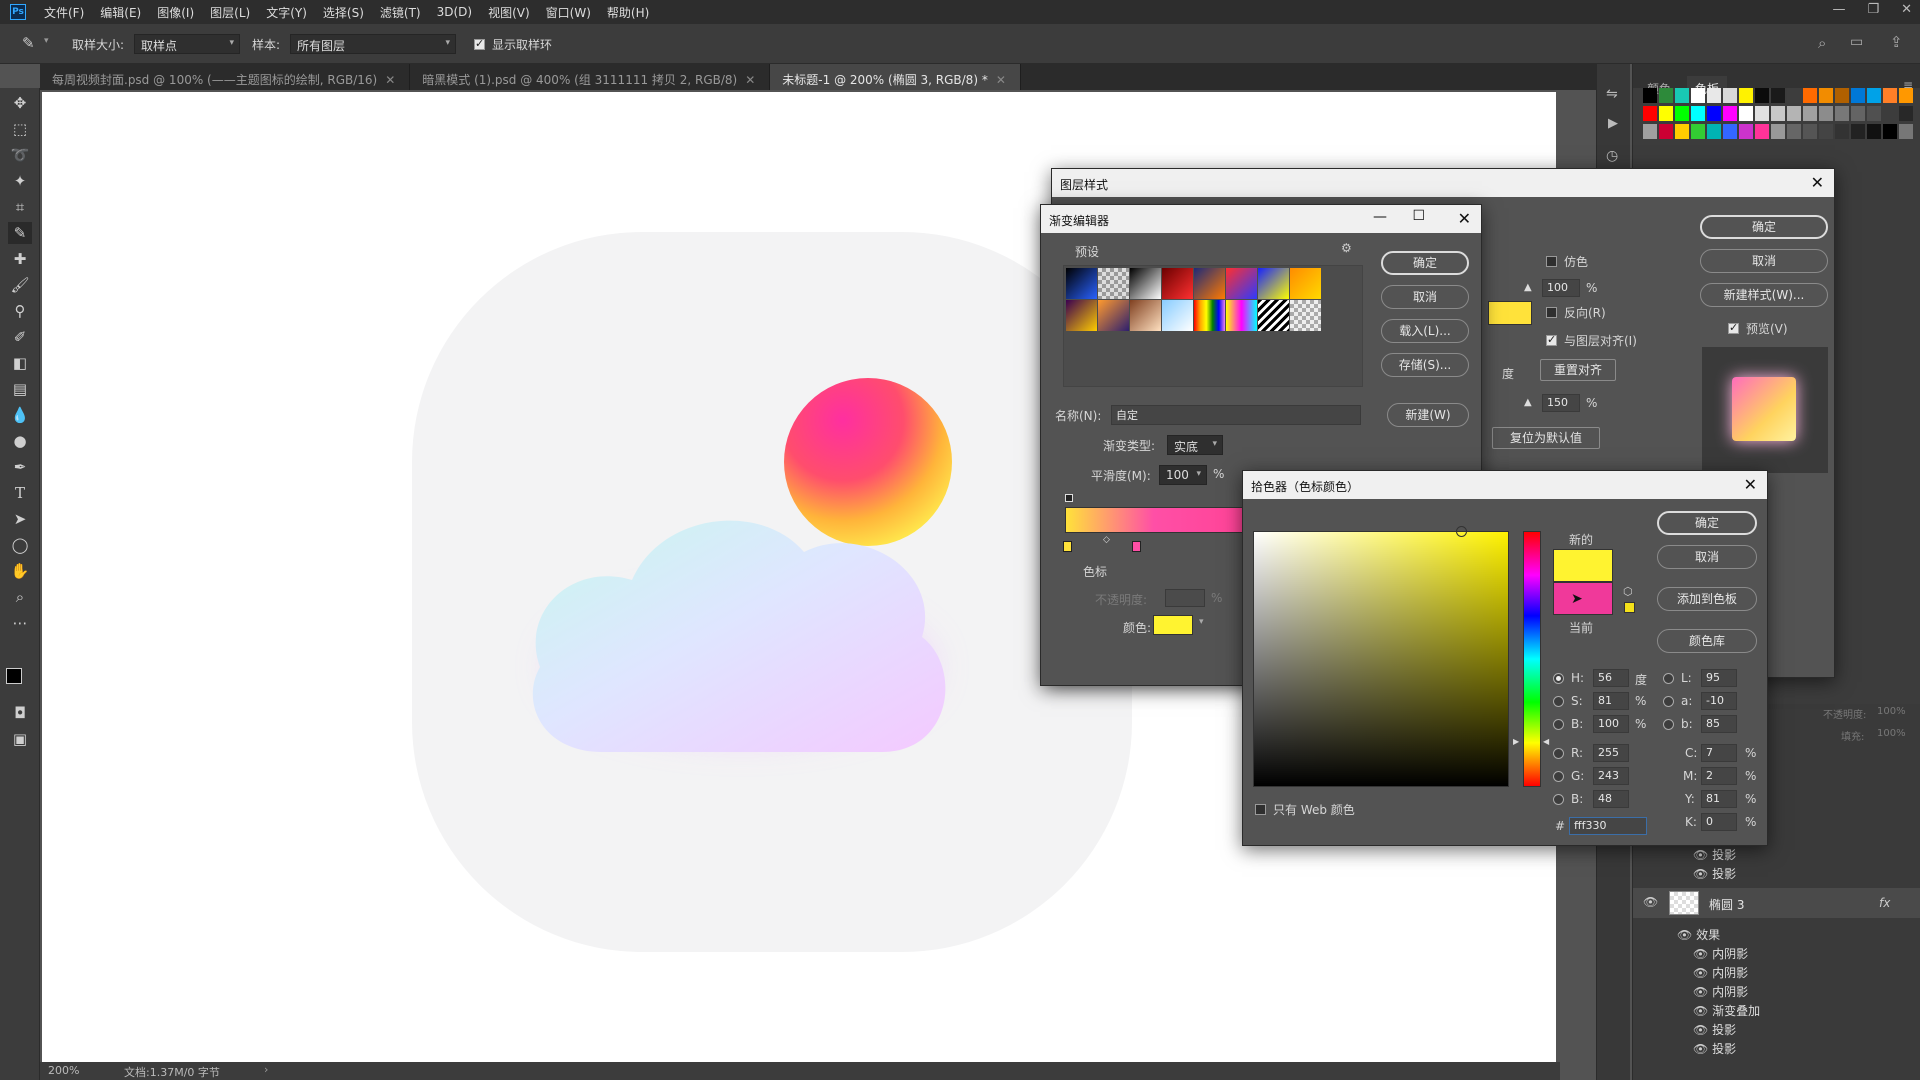 Image resolution: width=1920 pixels, height=1080 pixels. Describe the element at coordinates (1001, 80) in the screenshot. I see `close-icon: ✕` at that location.